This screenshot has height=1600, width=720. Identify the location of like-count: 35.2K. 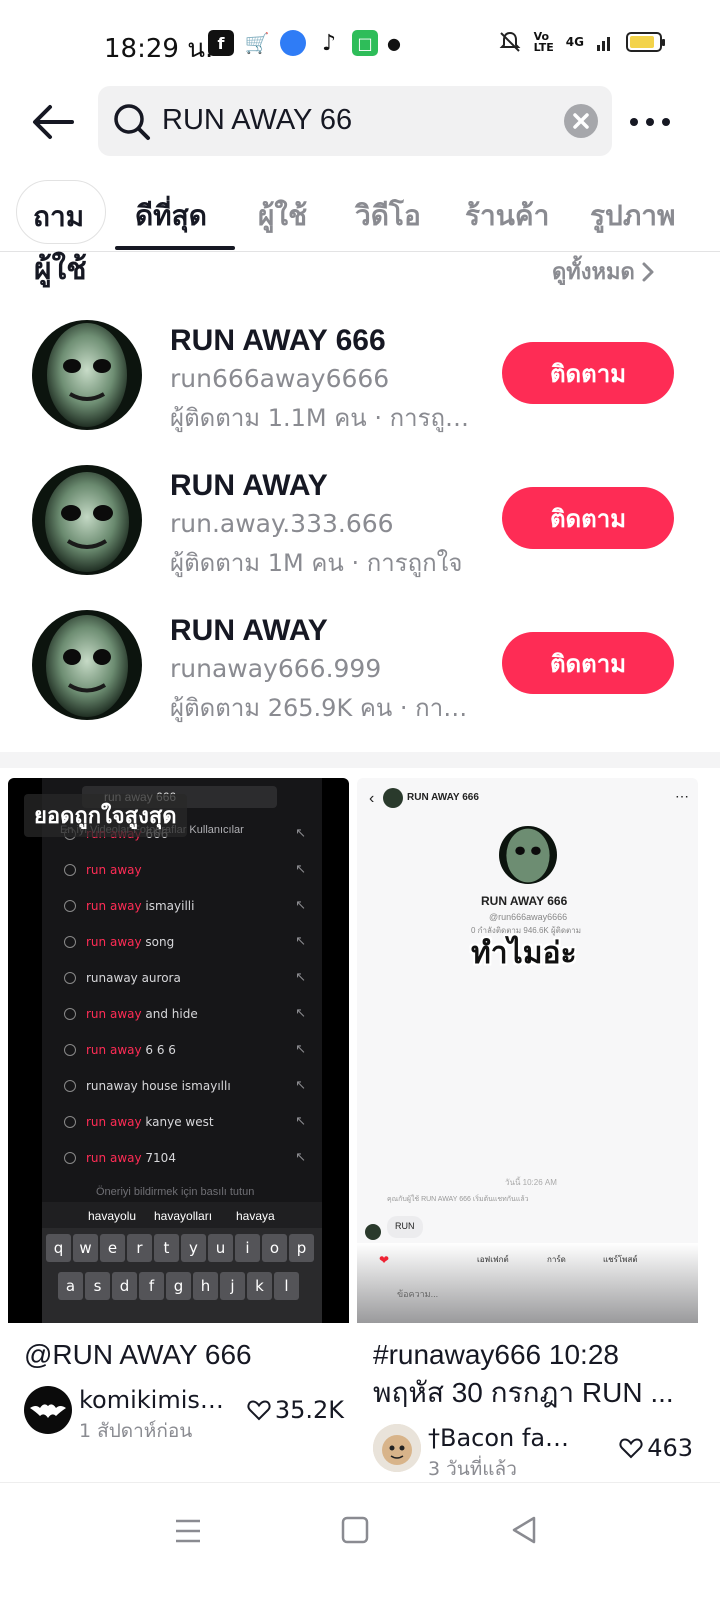
(295, 1410).